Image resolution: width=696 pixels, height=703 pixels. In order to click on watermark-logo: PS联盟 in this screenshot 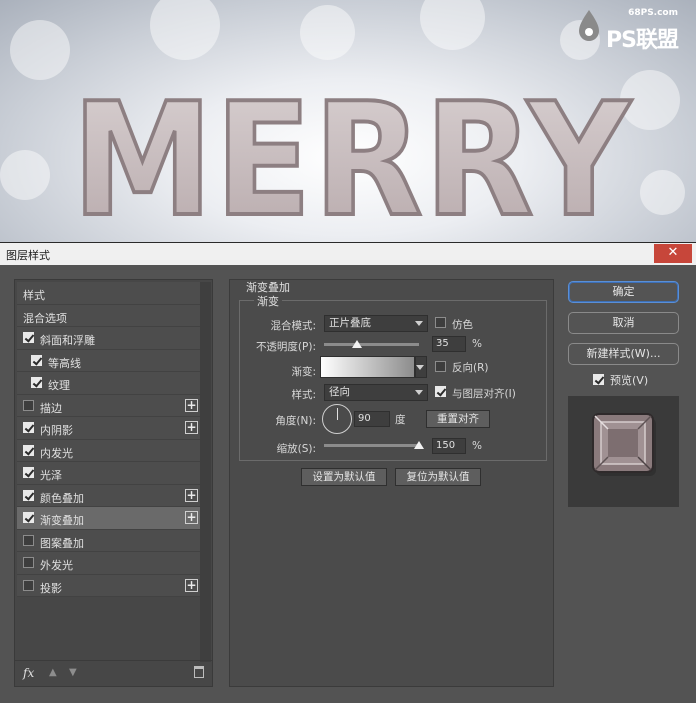, I will do `click(642, 40)`.